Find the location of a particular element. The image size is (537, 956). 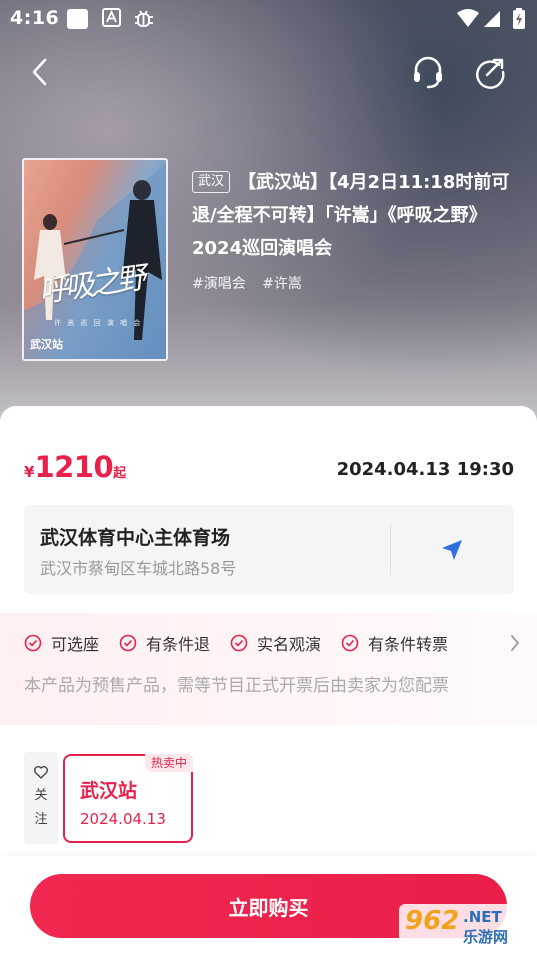

session-date: 2024.04.13 is located at coordinates (123, 819).